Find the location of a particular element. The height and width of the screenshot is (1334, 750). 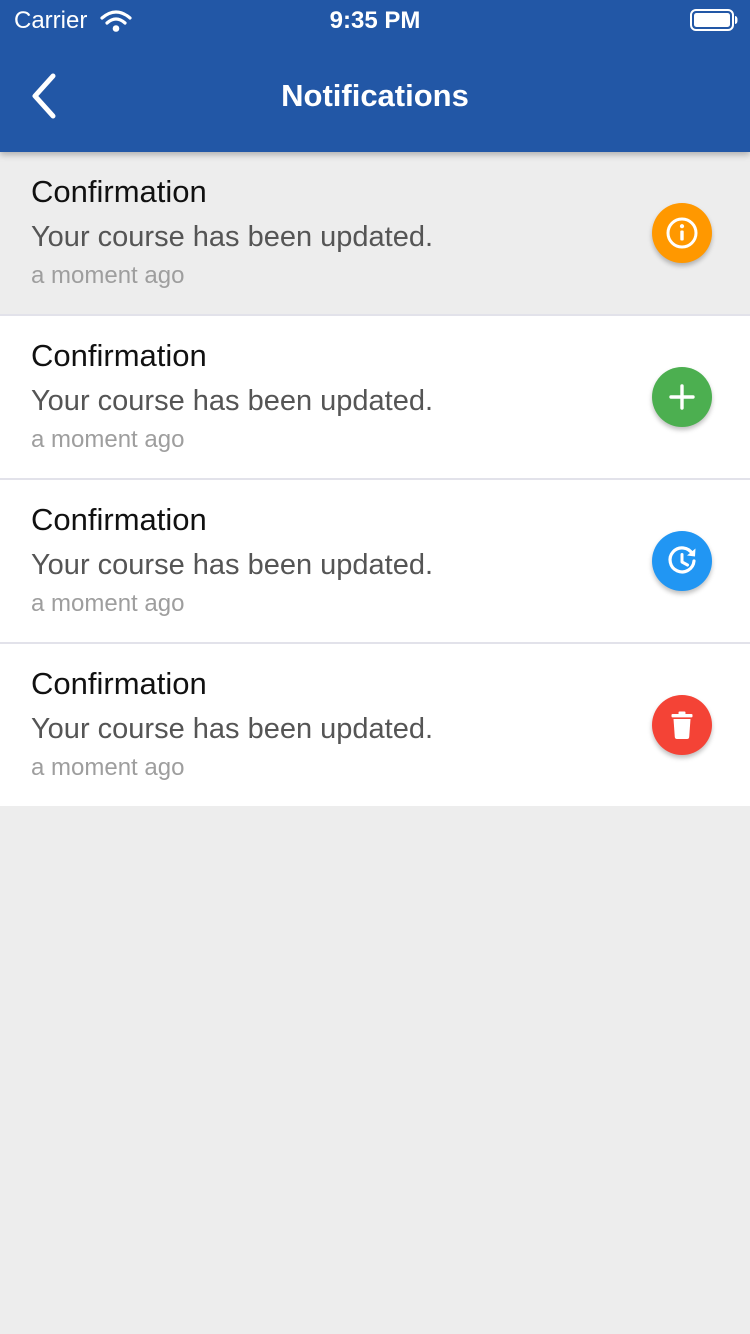

battery-full-icon is located at coordinates (714, 20).